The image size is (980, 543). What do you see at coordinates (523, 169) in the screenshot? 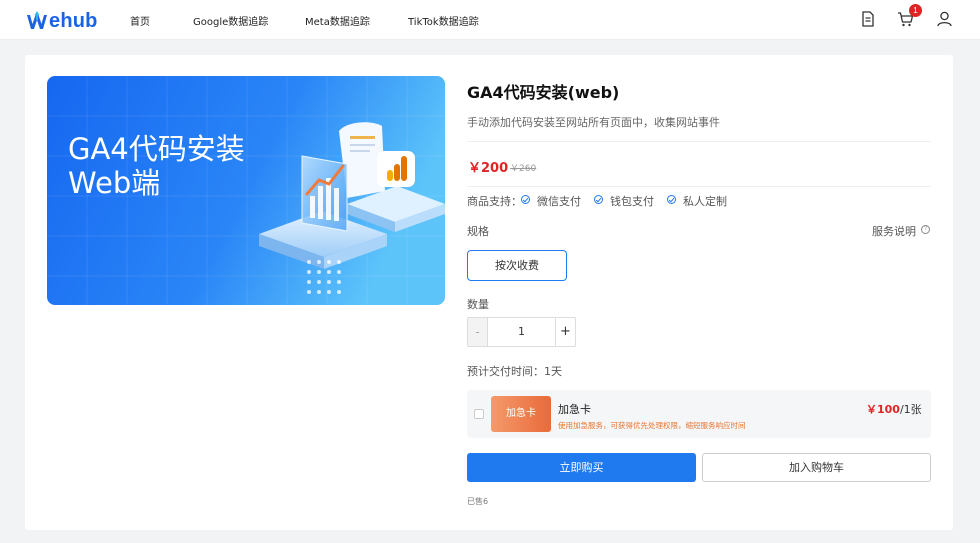
I see `product-original-price: ￥260` at bounding box center [523, 169].